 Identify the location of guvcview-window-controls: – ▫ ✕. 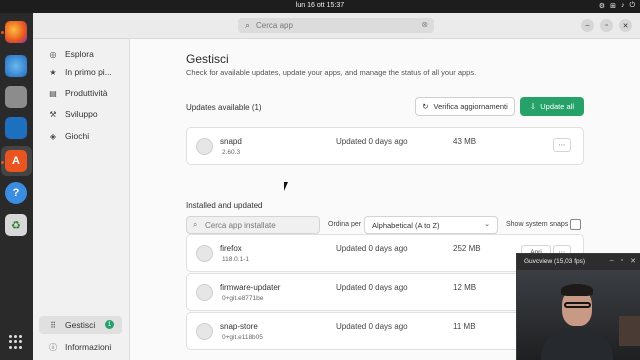
(623, 261).